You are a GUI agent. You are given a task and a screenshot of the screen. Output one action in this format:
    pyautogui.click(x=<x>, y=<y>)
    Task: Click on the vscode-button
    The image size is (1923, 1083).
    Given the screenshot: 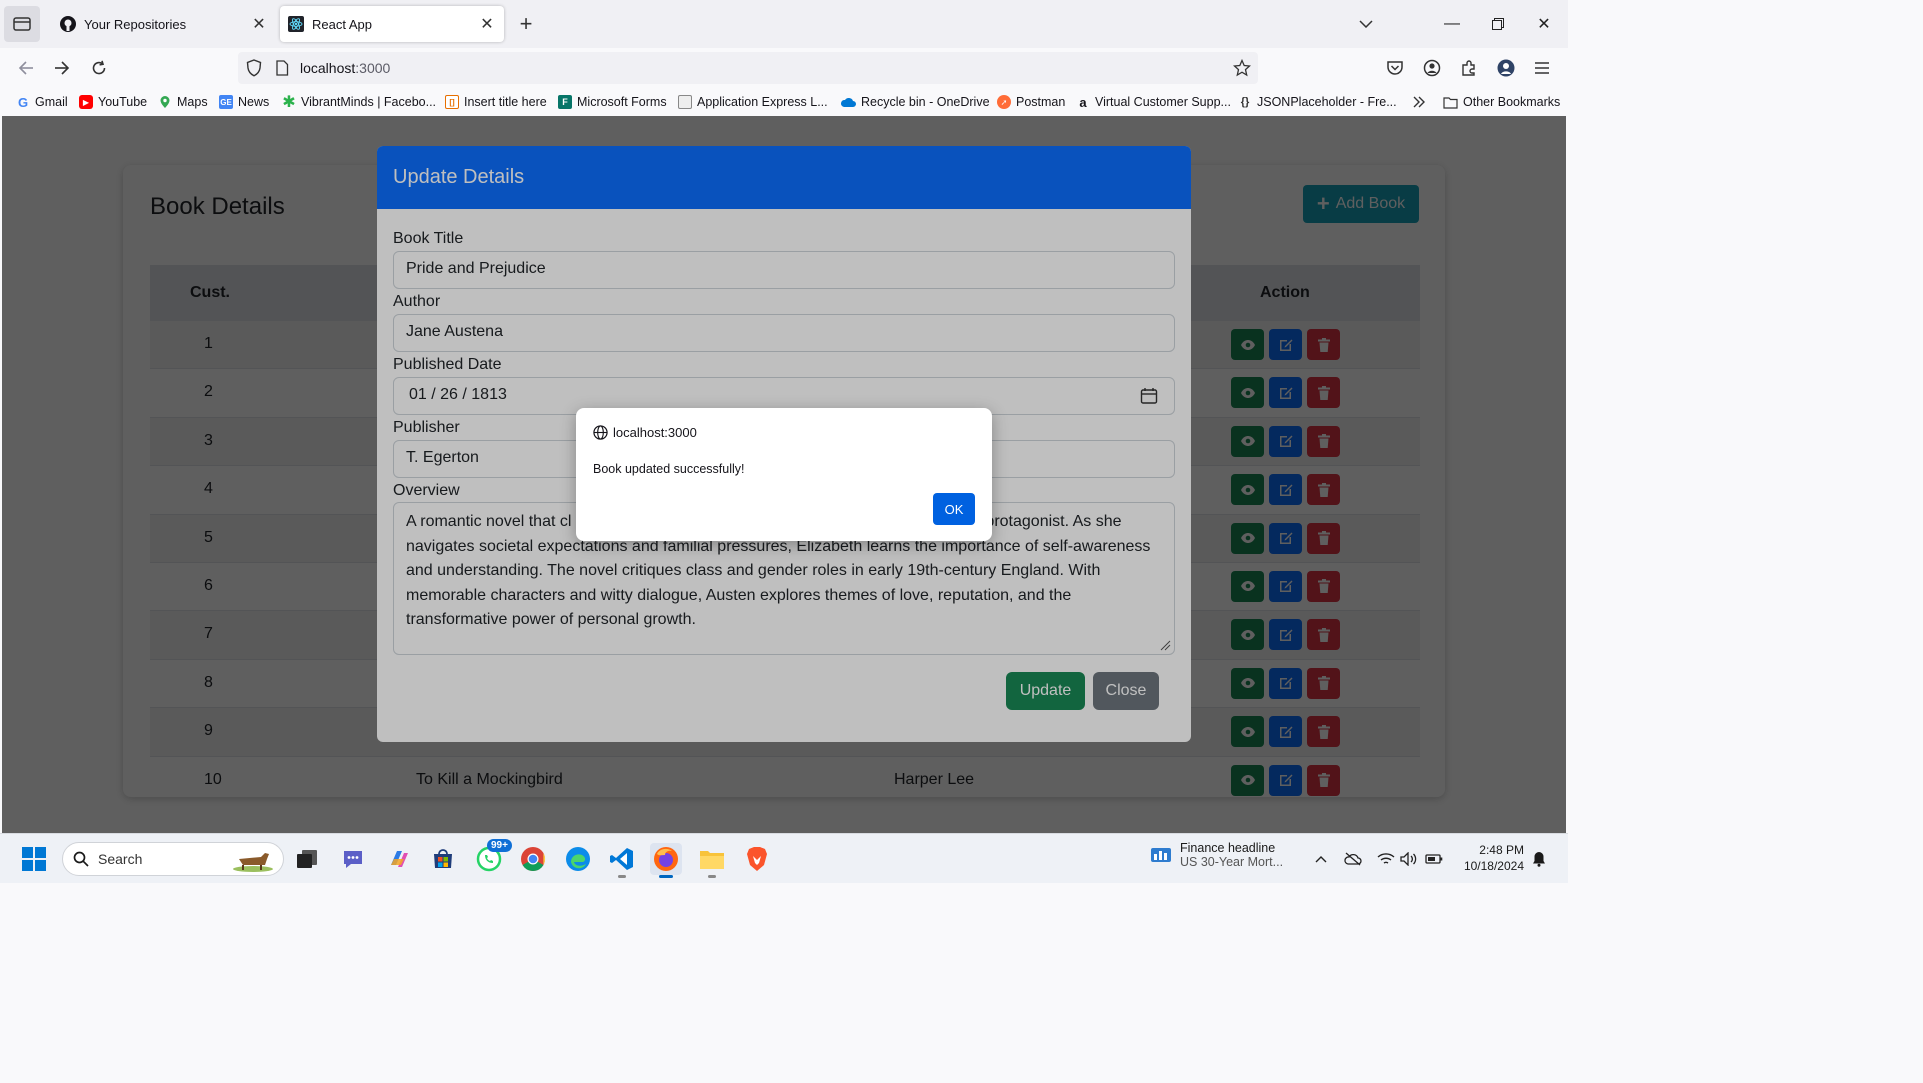 What is the action you would take?
    pyautogui.click(x=622, y=860)
    